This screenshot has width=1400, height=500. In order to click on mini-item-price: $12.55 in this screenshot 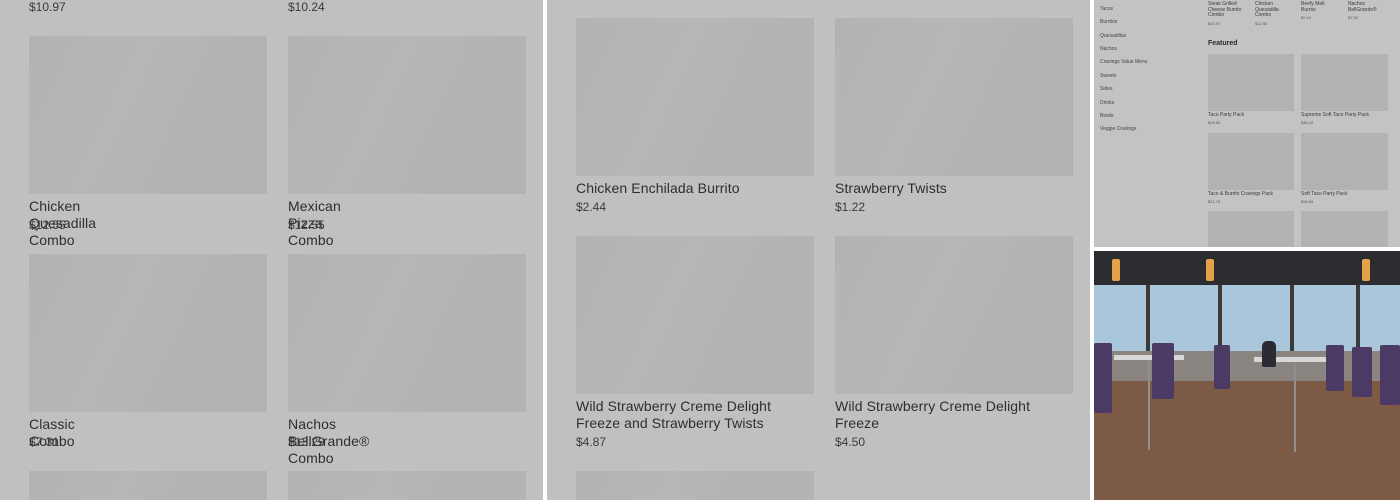, I will do `click(1261, 23)`.